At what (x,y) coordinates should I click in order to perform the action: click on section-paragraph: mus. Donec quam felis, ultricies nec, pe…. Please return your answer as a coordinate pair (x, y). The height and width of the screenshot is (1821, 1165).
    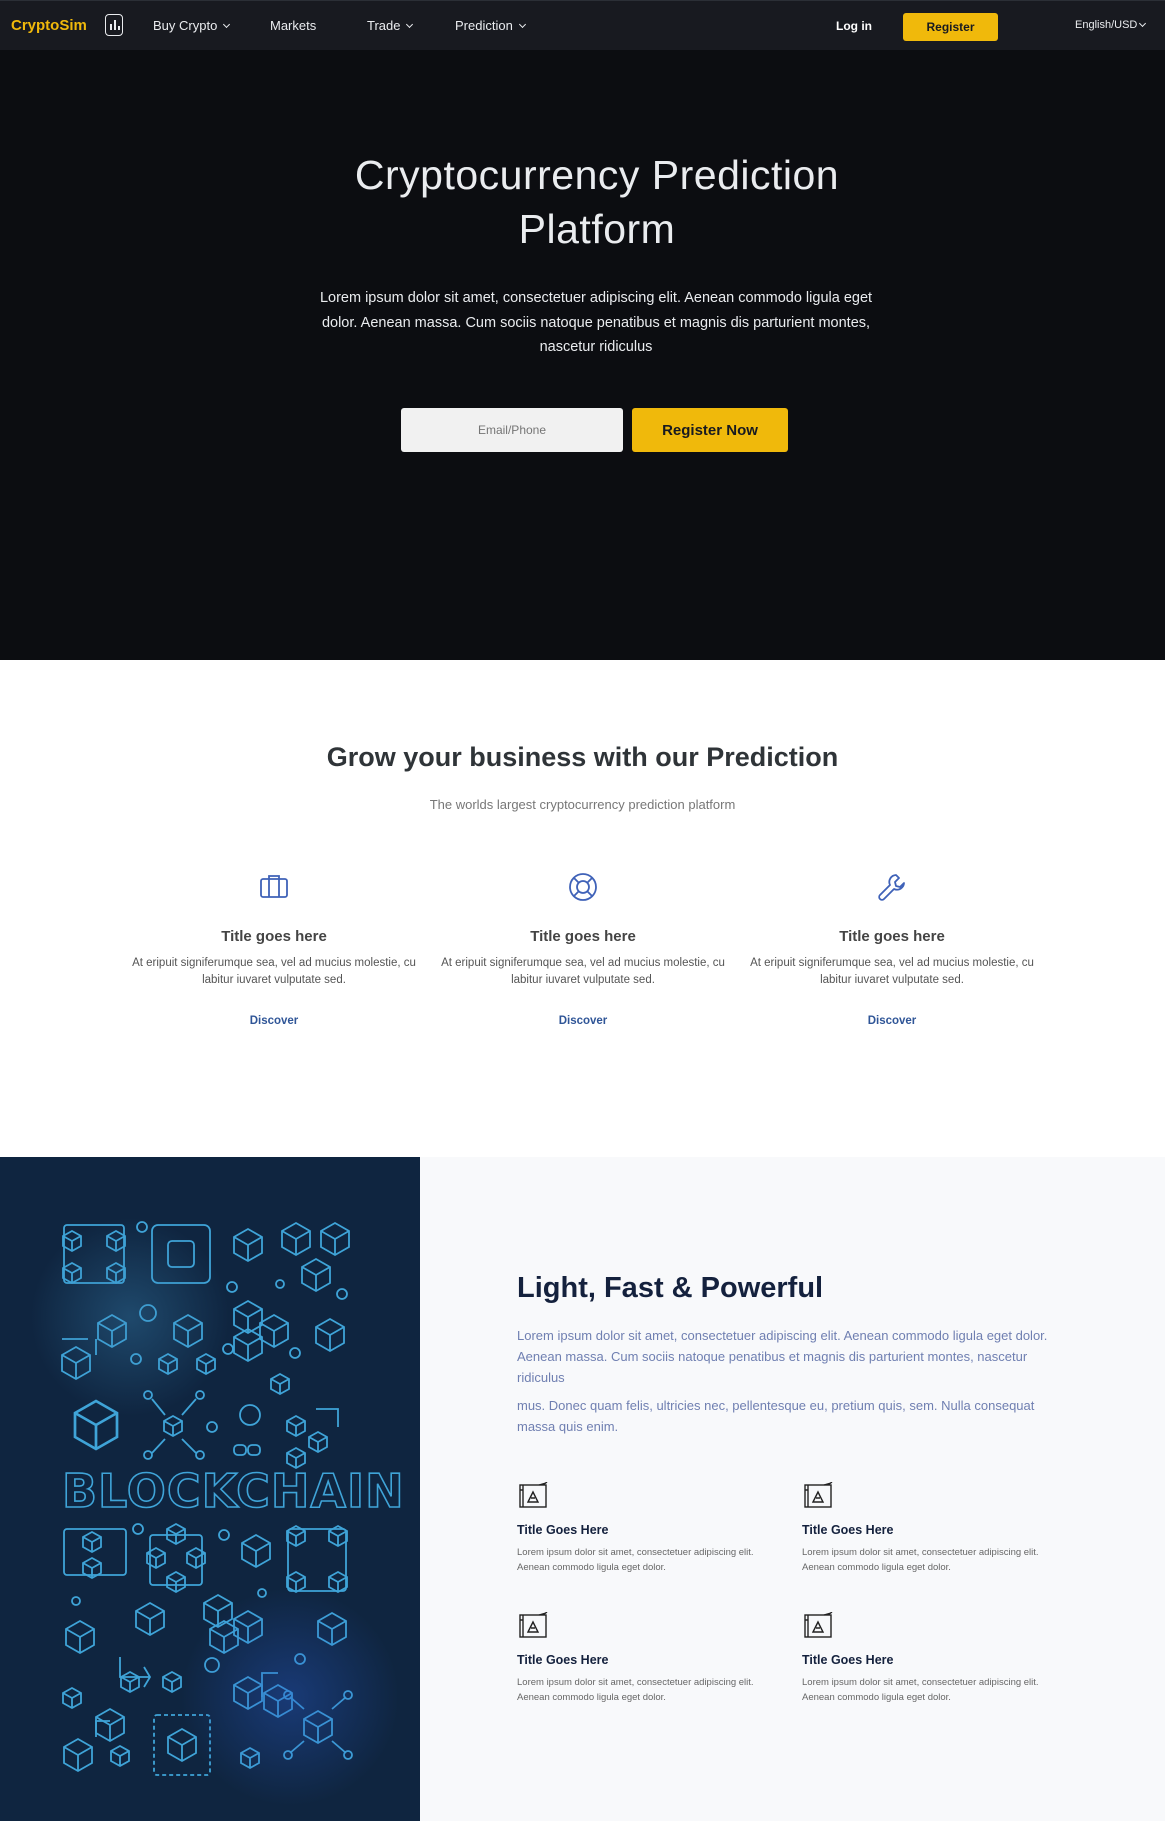
    Looking at the image, I should click on (776, 1416).